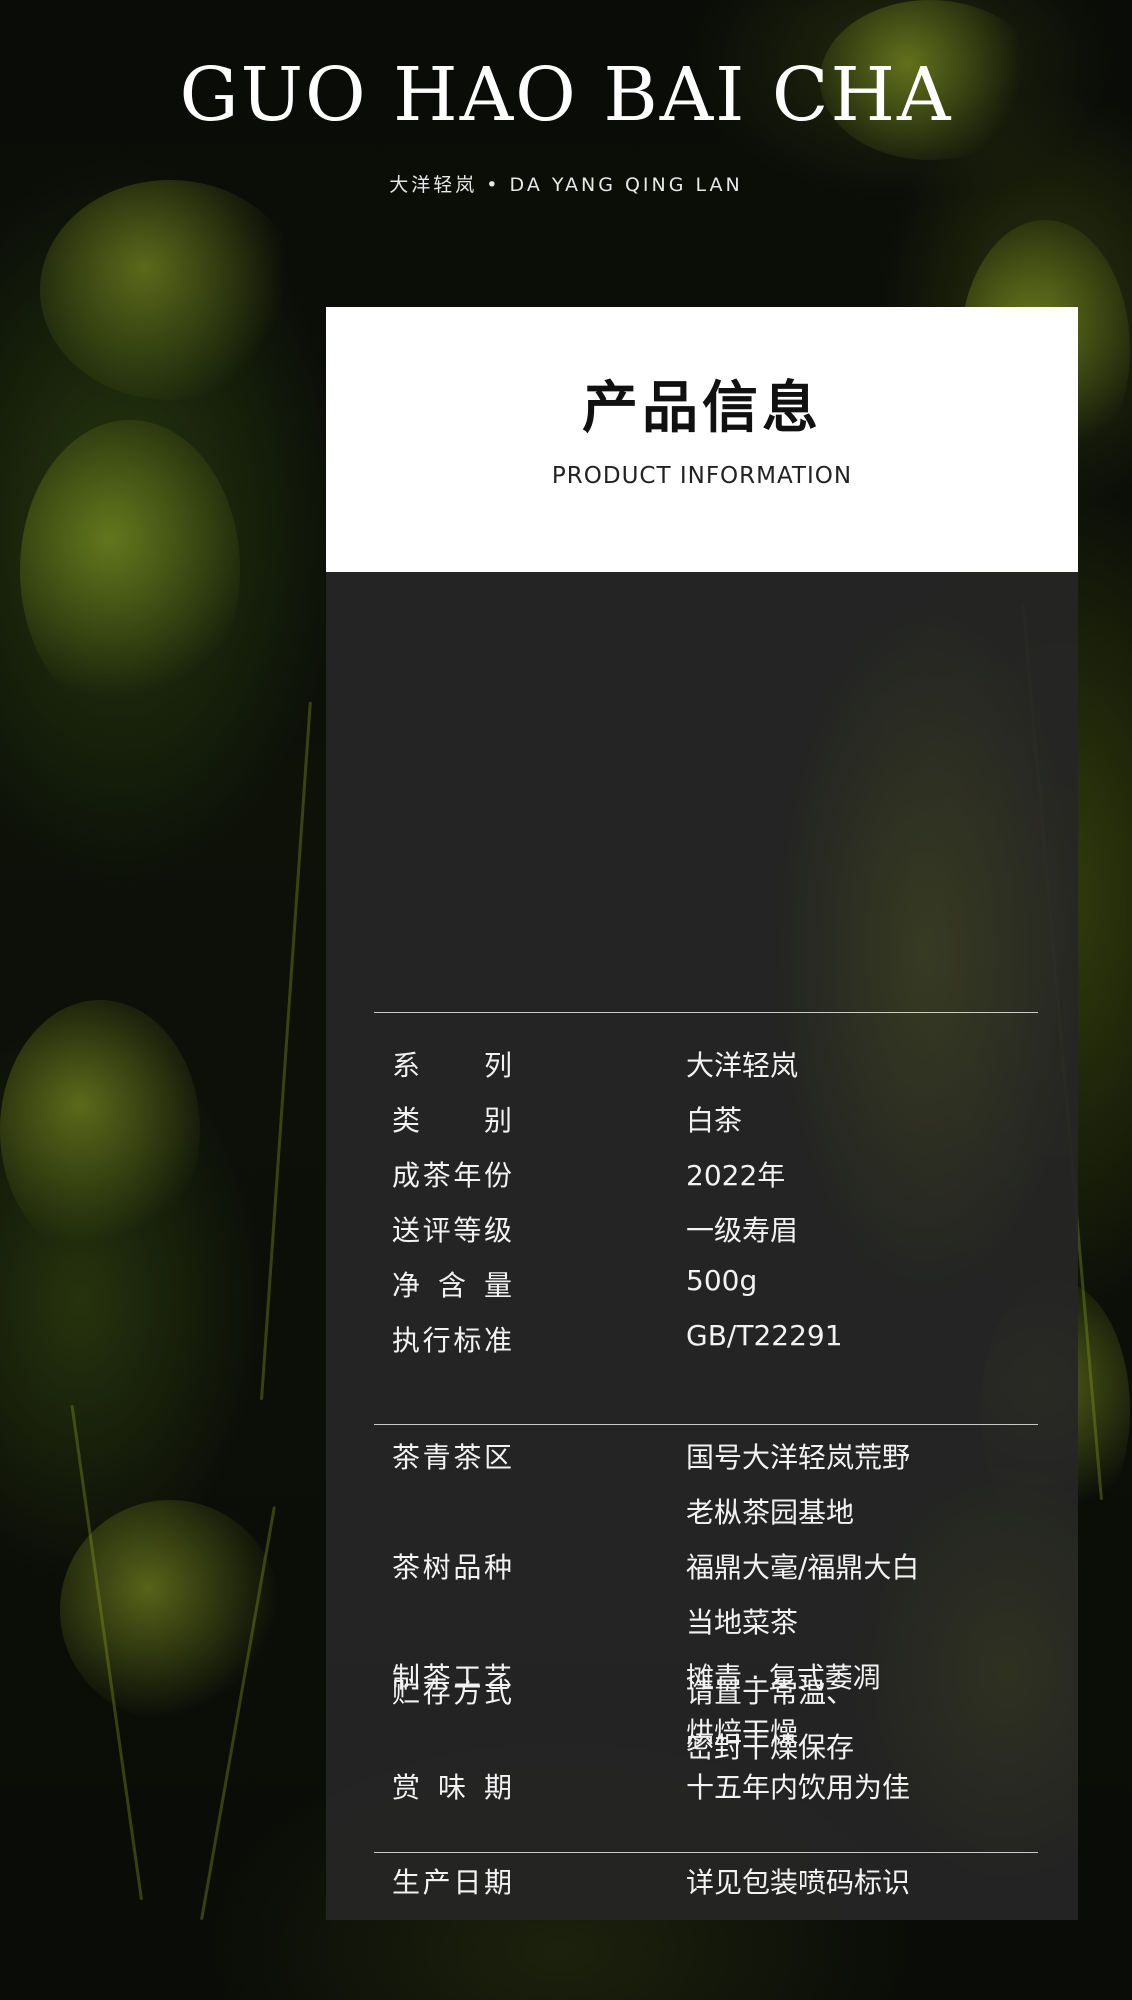 Image resolution: width=1132 pixels, height=2000 pixels. Describe the element at coordinates (452, 1175) in the screenshot. I see `info-label: 成茶年份` at that location.